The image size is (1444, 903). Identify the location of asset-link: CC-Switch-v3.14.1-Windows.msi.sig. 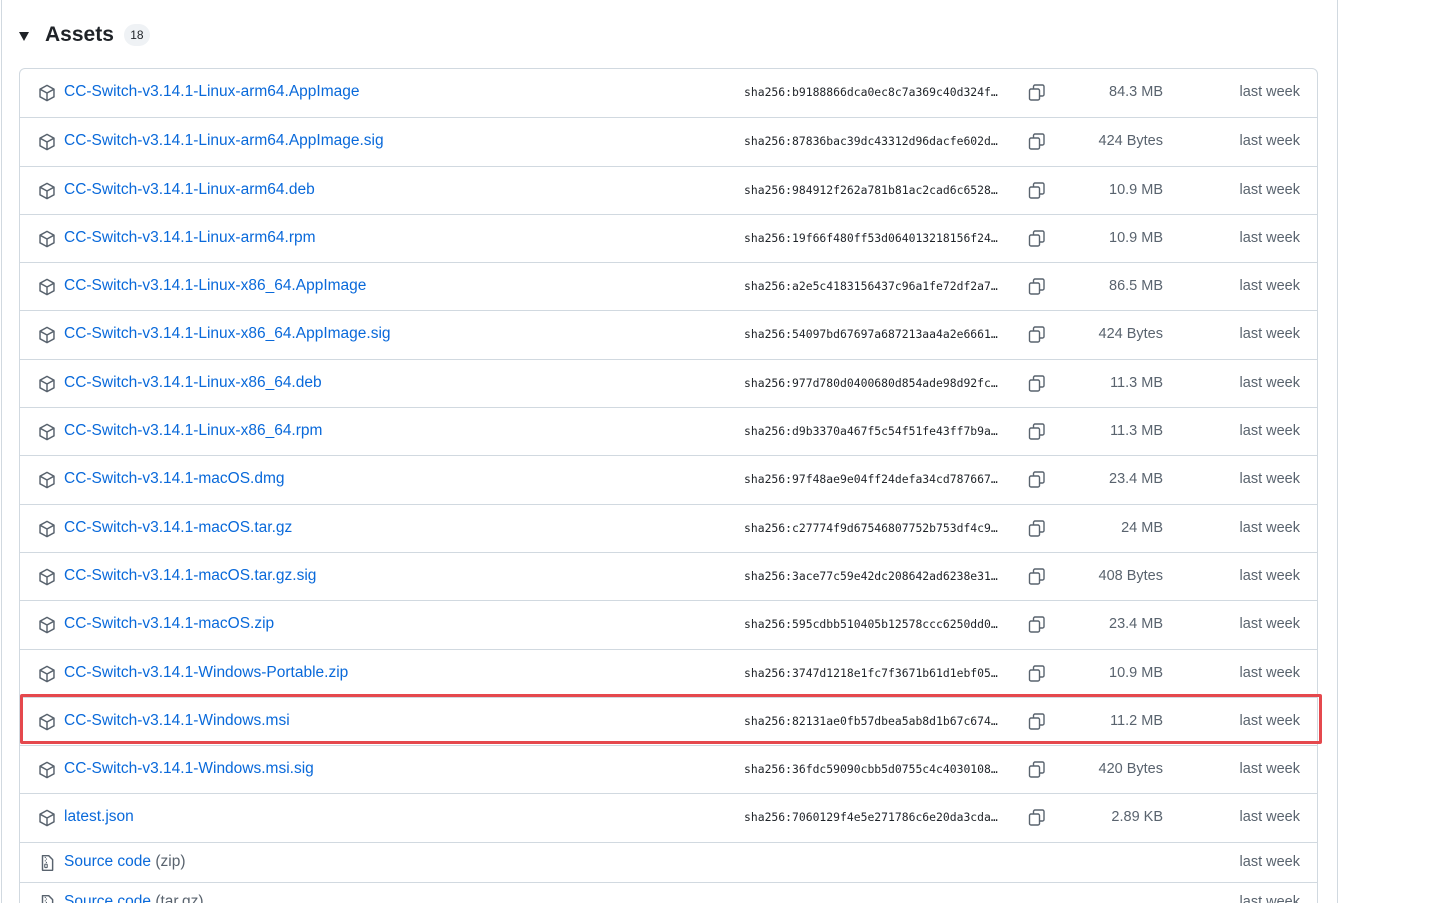
(189, 769).